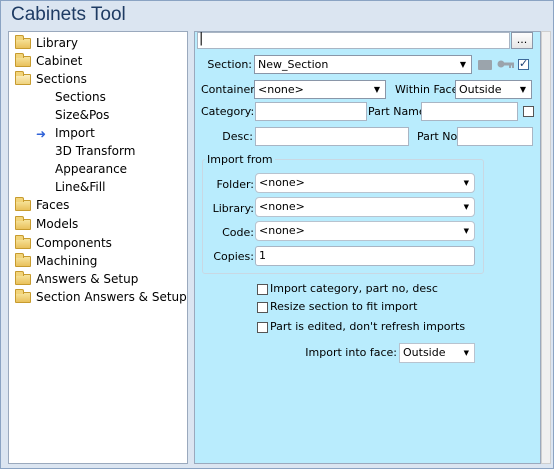 Image resolution: width=554 pixels, height=469 pixels. I want to click on path-input, so click(353, 40).